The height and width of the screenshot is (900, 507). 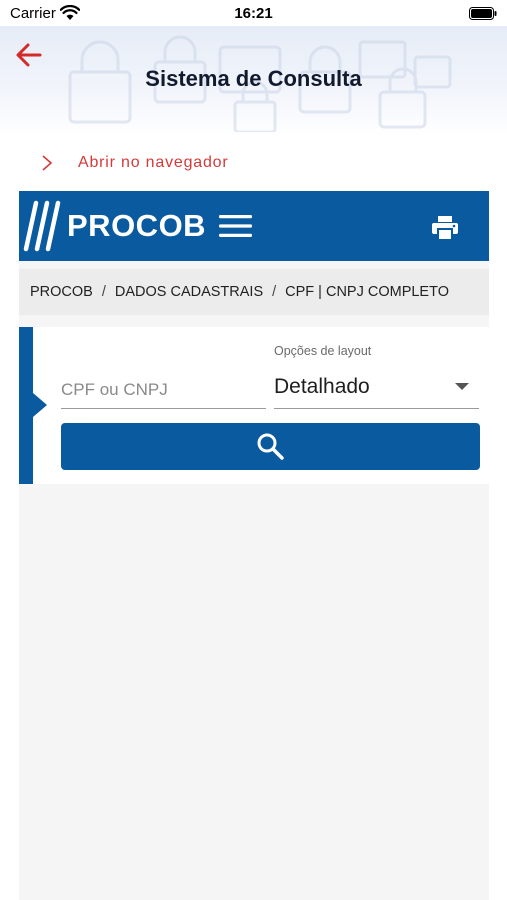 What do you see at coordinates (376, 386) in the screenshot?
I see `layout-options-select: Detalhado` at bounding box center [376, 386].